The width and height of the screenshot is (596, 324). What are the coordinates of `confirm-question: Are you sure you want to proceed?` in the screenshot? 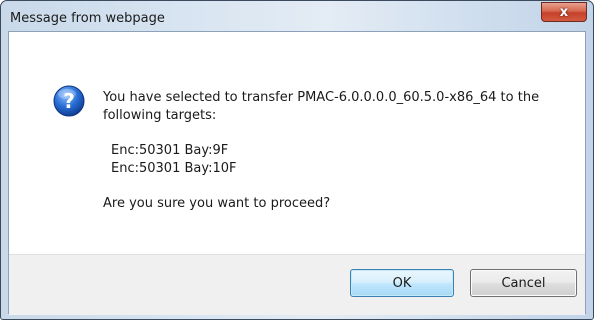 It's located at (217, 203).